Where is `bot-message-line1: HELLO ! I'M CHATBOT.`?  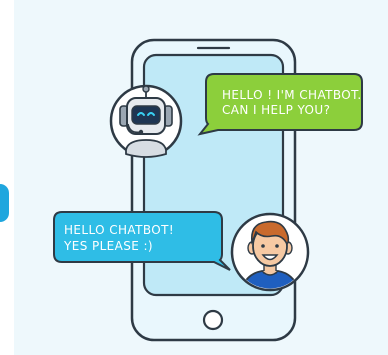
bot-message-line1: HELLO ! I'M CHATBOT. is located at coordinates (292, 95).